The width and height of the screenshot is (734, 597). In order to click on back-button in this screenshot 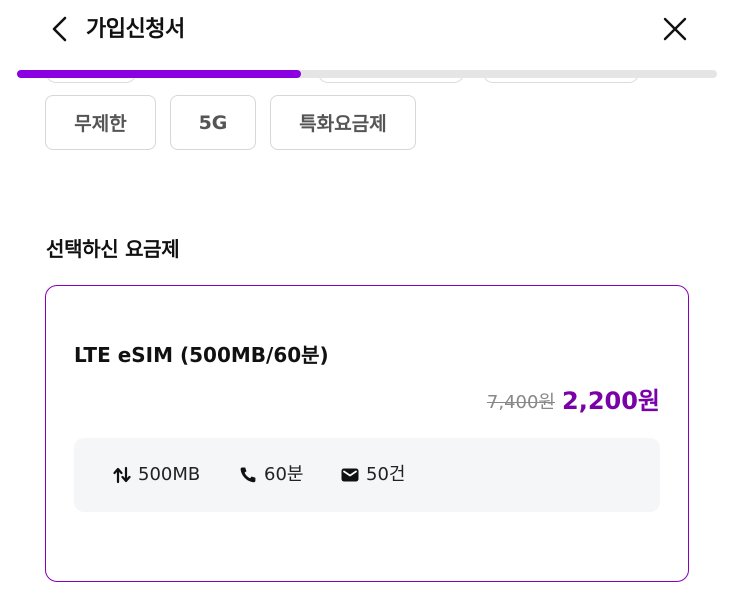, I will do `click(61, 29)`.